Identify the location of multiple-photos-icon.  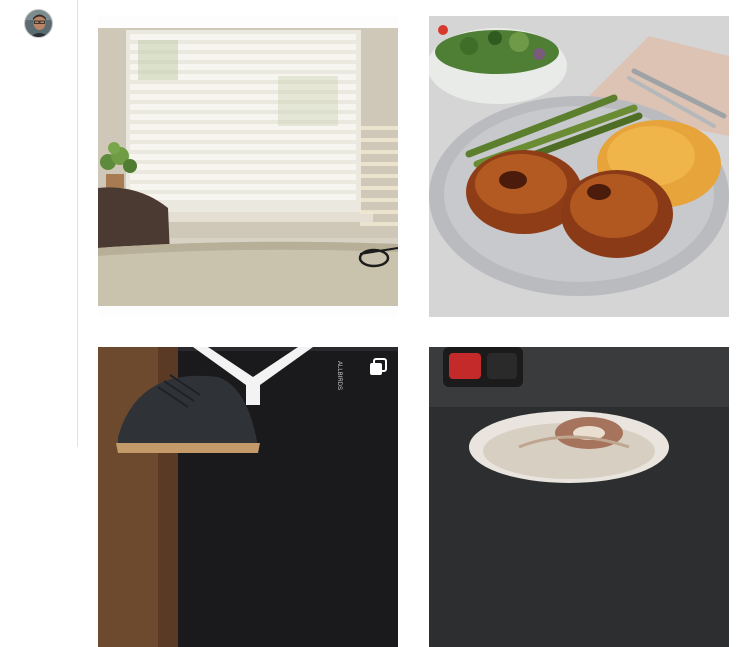
(378, 367).